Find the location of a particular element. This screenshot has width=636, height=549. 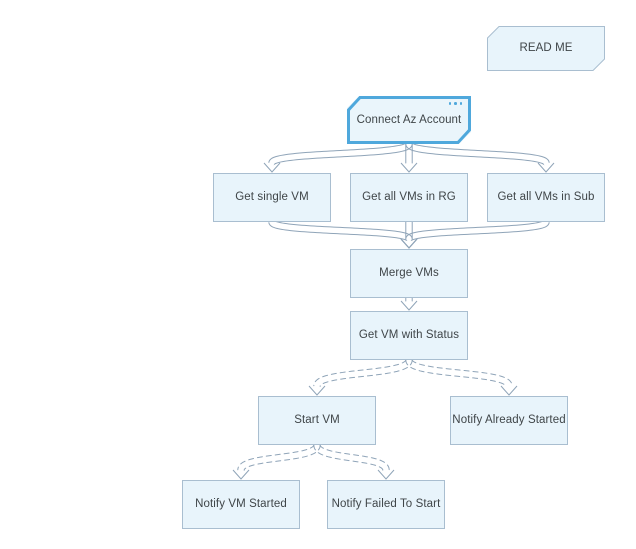

connector-merge-vms-to-get-vm-with-status is located at coordinates (409, 304).